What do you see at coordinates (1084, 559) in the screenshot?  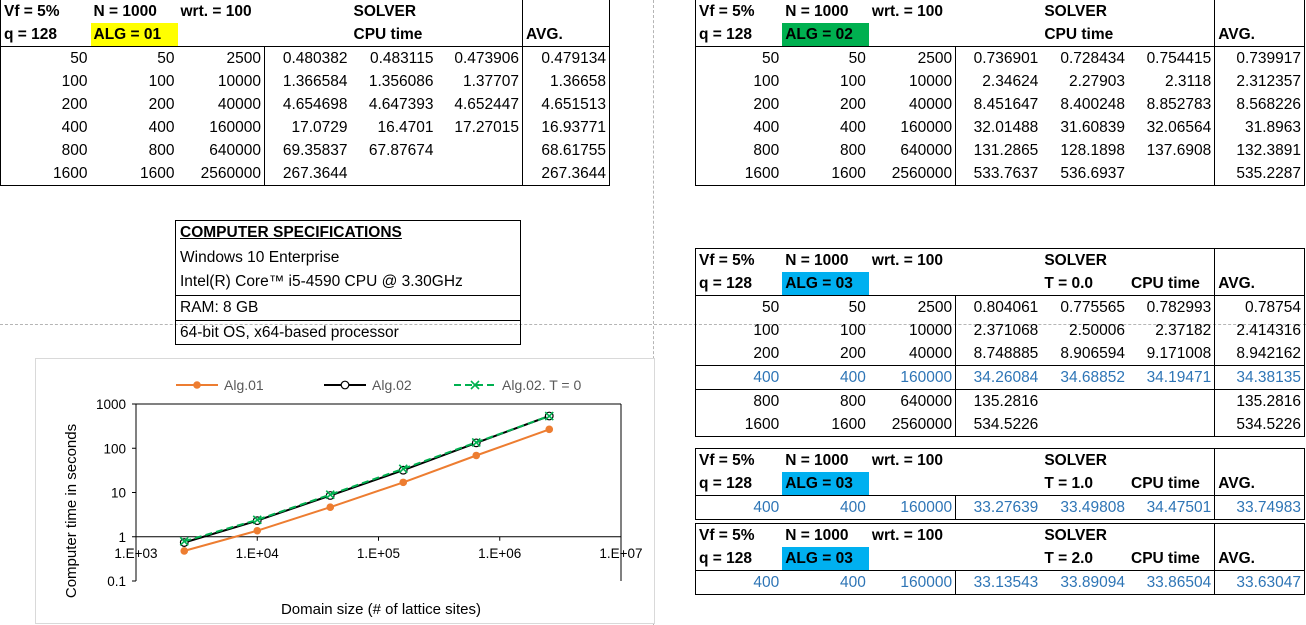 I see `t-value-cell: T = 2.0` at bounding box center [1084, 559].